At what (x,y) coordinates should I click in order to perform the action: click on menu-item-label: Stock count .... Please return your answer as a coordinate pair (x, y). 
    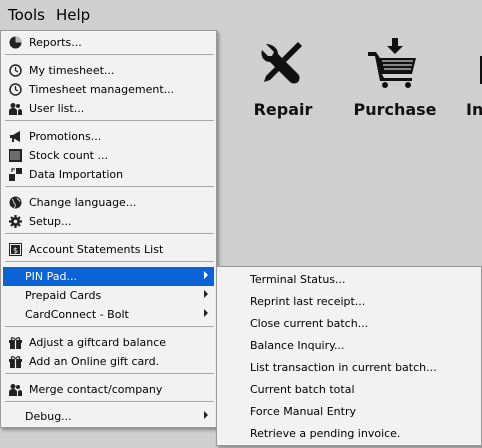
    Looking at the image, I should click on (68, 155).